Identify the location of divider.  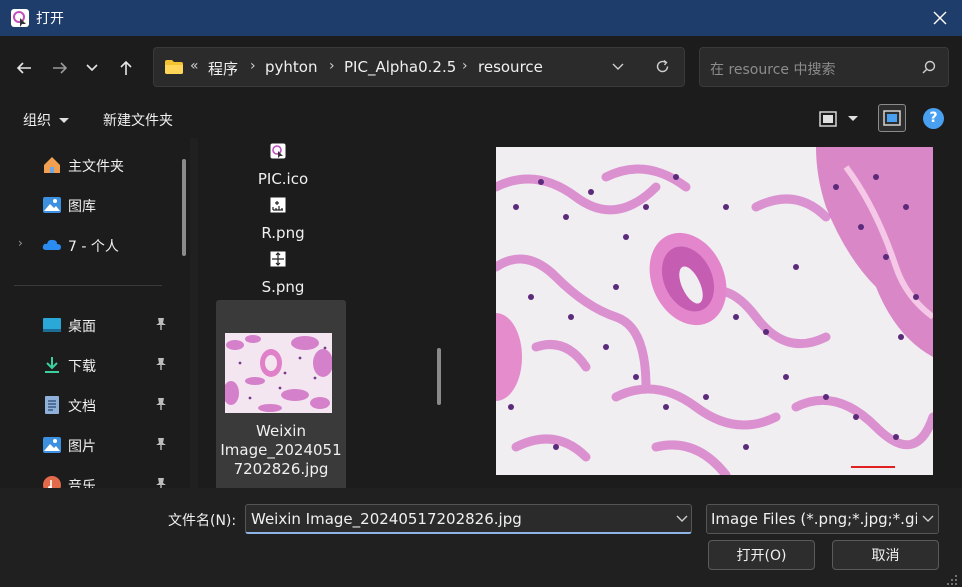
(88, 285).